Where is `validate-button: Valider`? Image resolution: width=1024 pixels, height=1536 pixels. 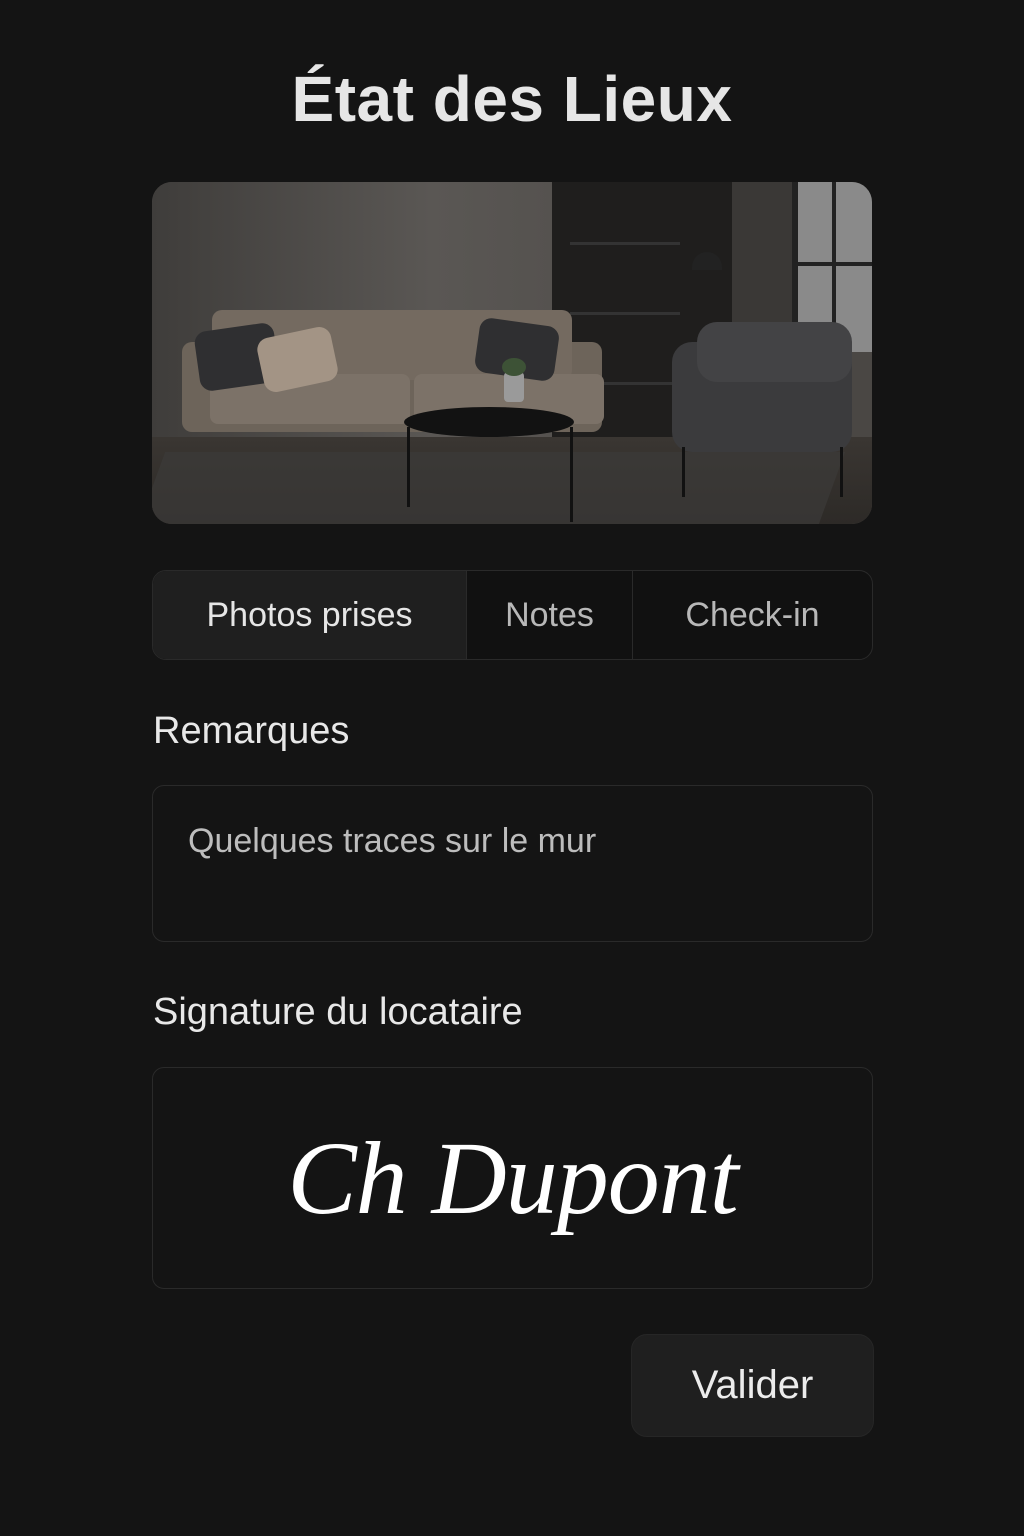
validate-button: Valider is located at coordinates (752, 1385).